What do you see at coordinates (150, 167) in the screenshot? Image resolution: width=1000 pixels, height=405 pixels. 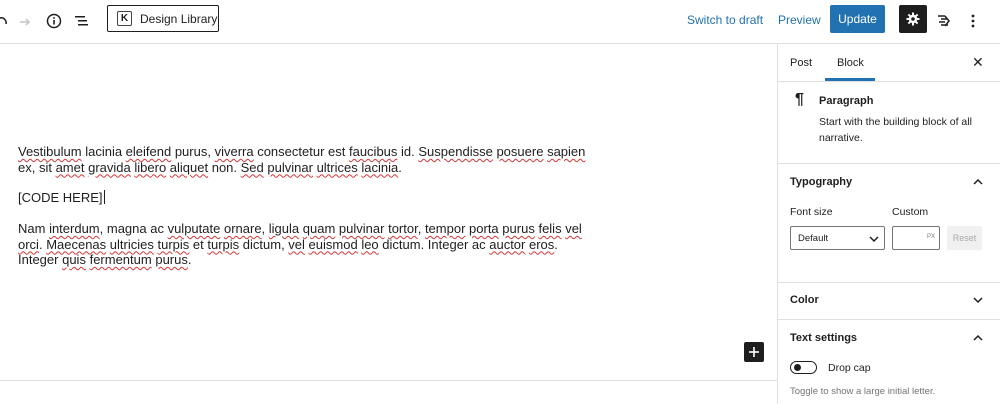 I see `text-span: libero` at bounding box center [150, 167].